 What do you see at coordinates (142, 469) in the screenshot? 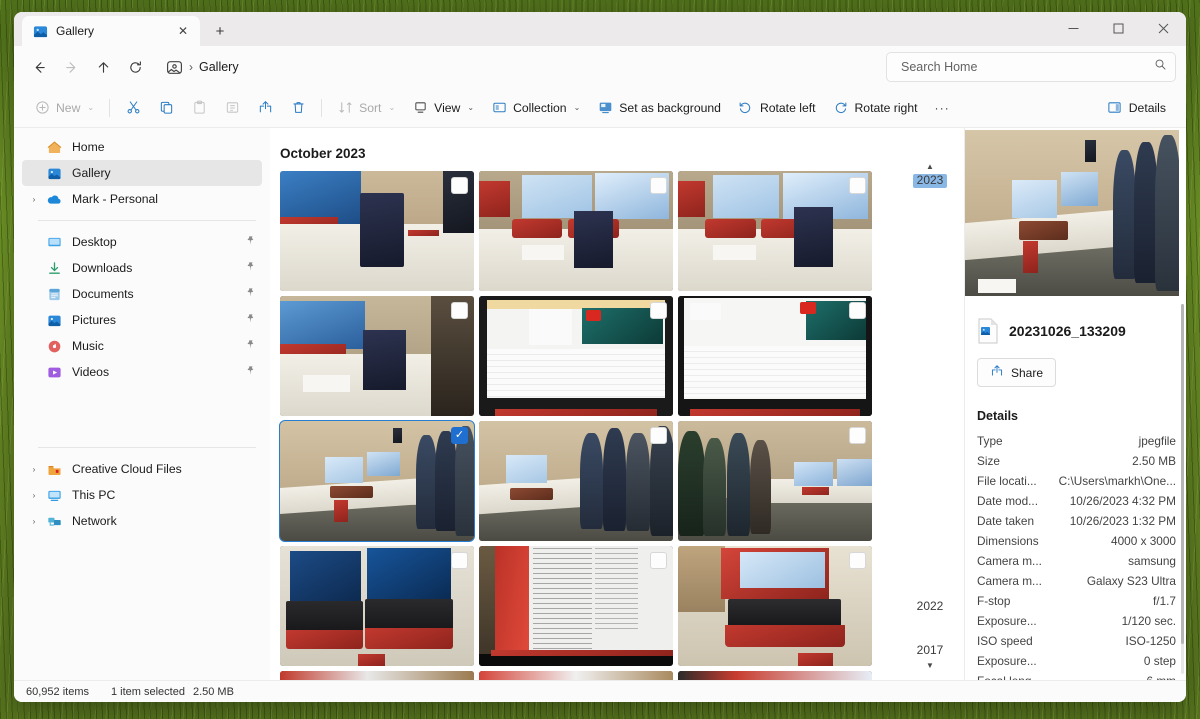
I see `sidebar-item-creative-cloud-files: › Creative Cloud Files` at bounding box center [142, 469].